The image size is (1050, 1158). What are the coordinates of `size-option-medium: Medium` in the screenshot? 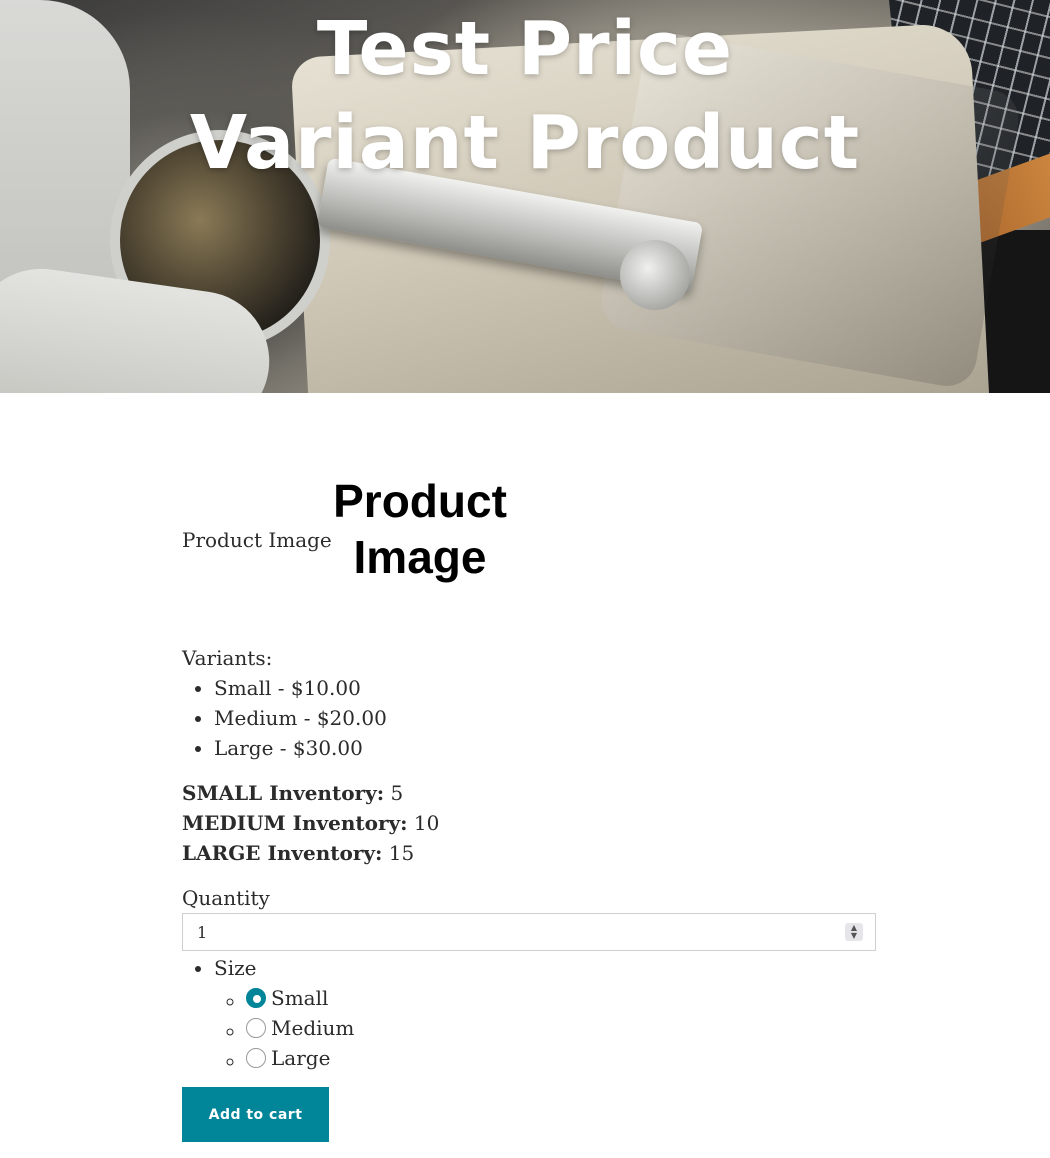 It's located at (300, 1028).